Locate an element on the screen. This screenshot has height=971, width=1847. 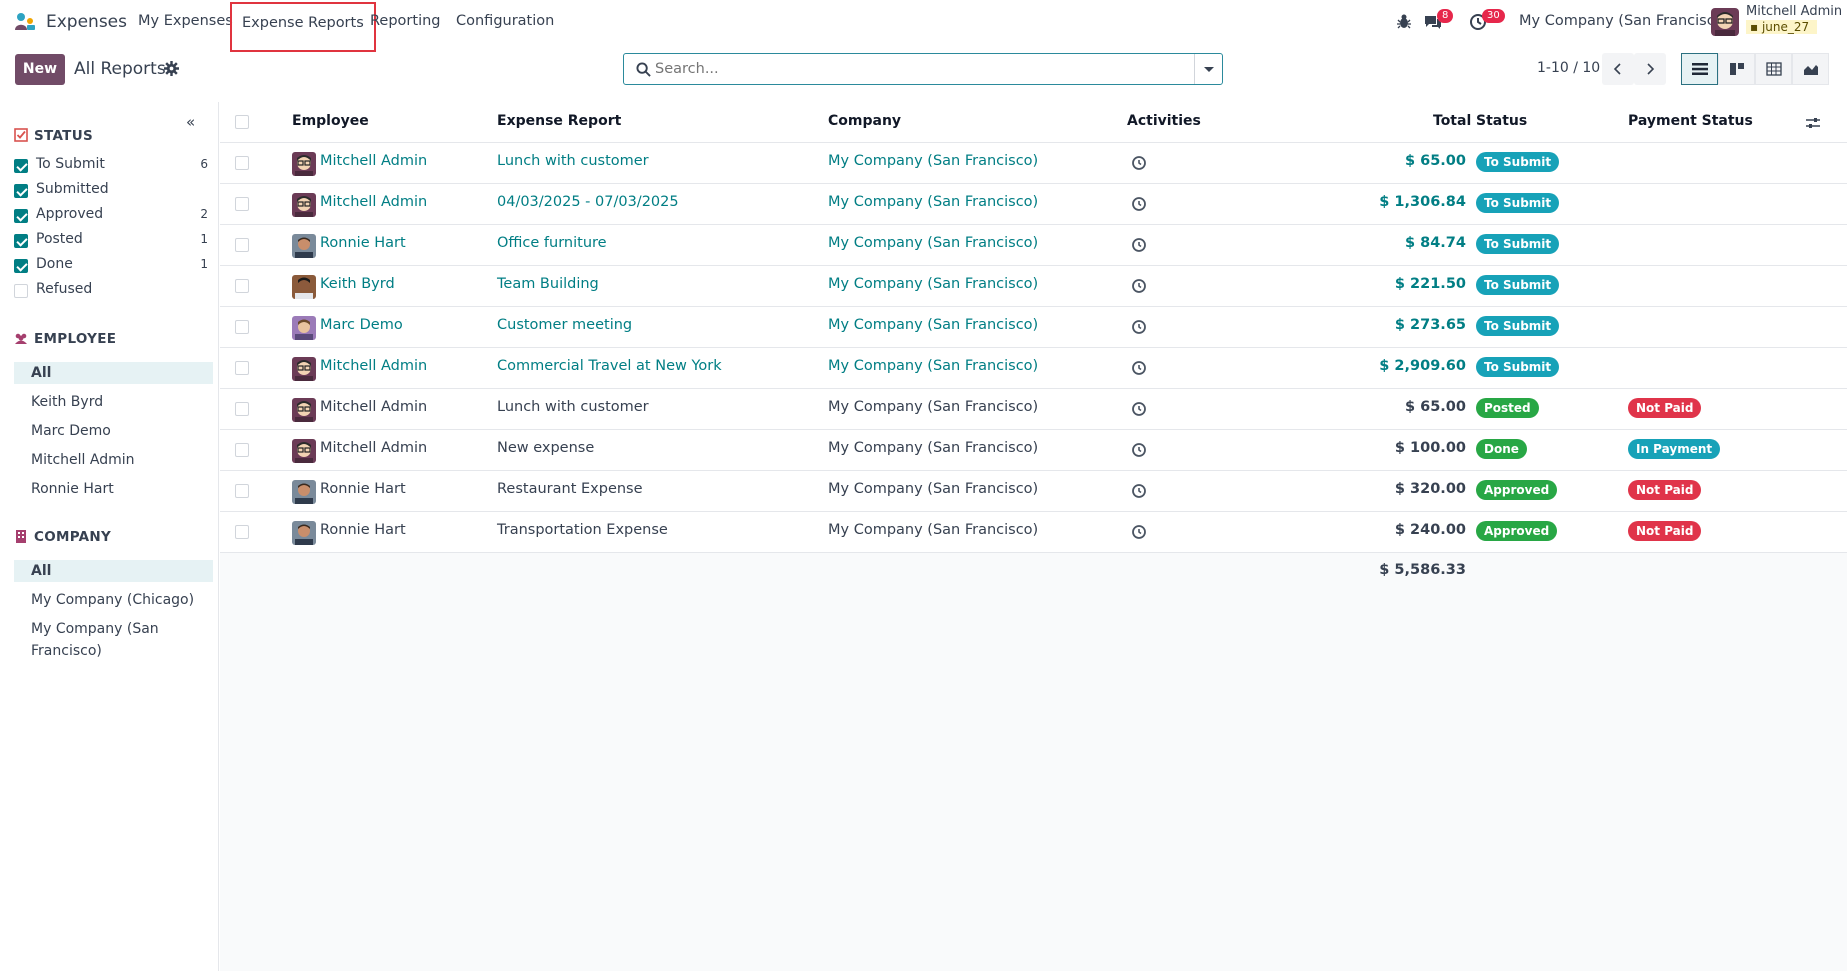
search-input is located at coordinates (920, 69).